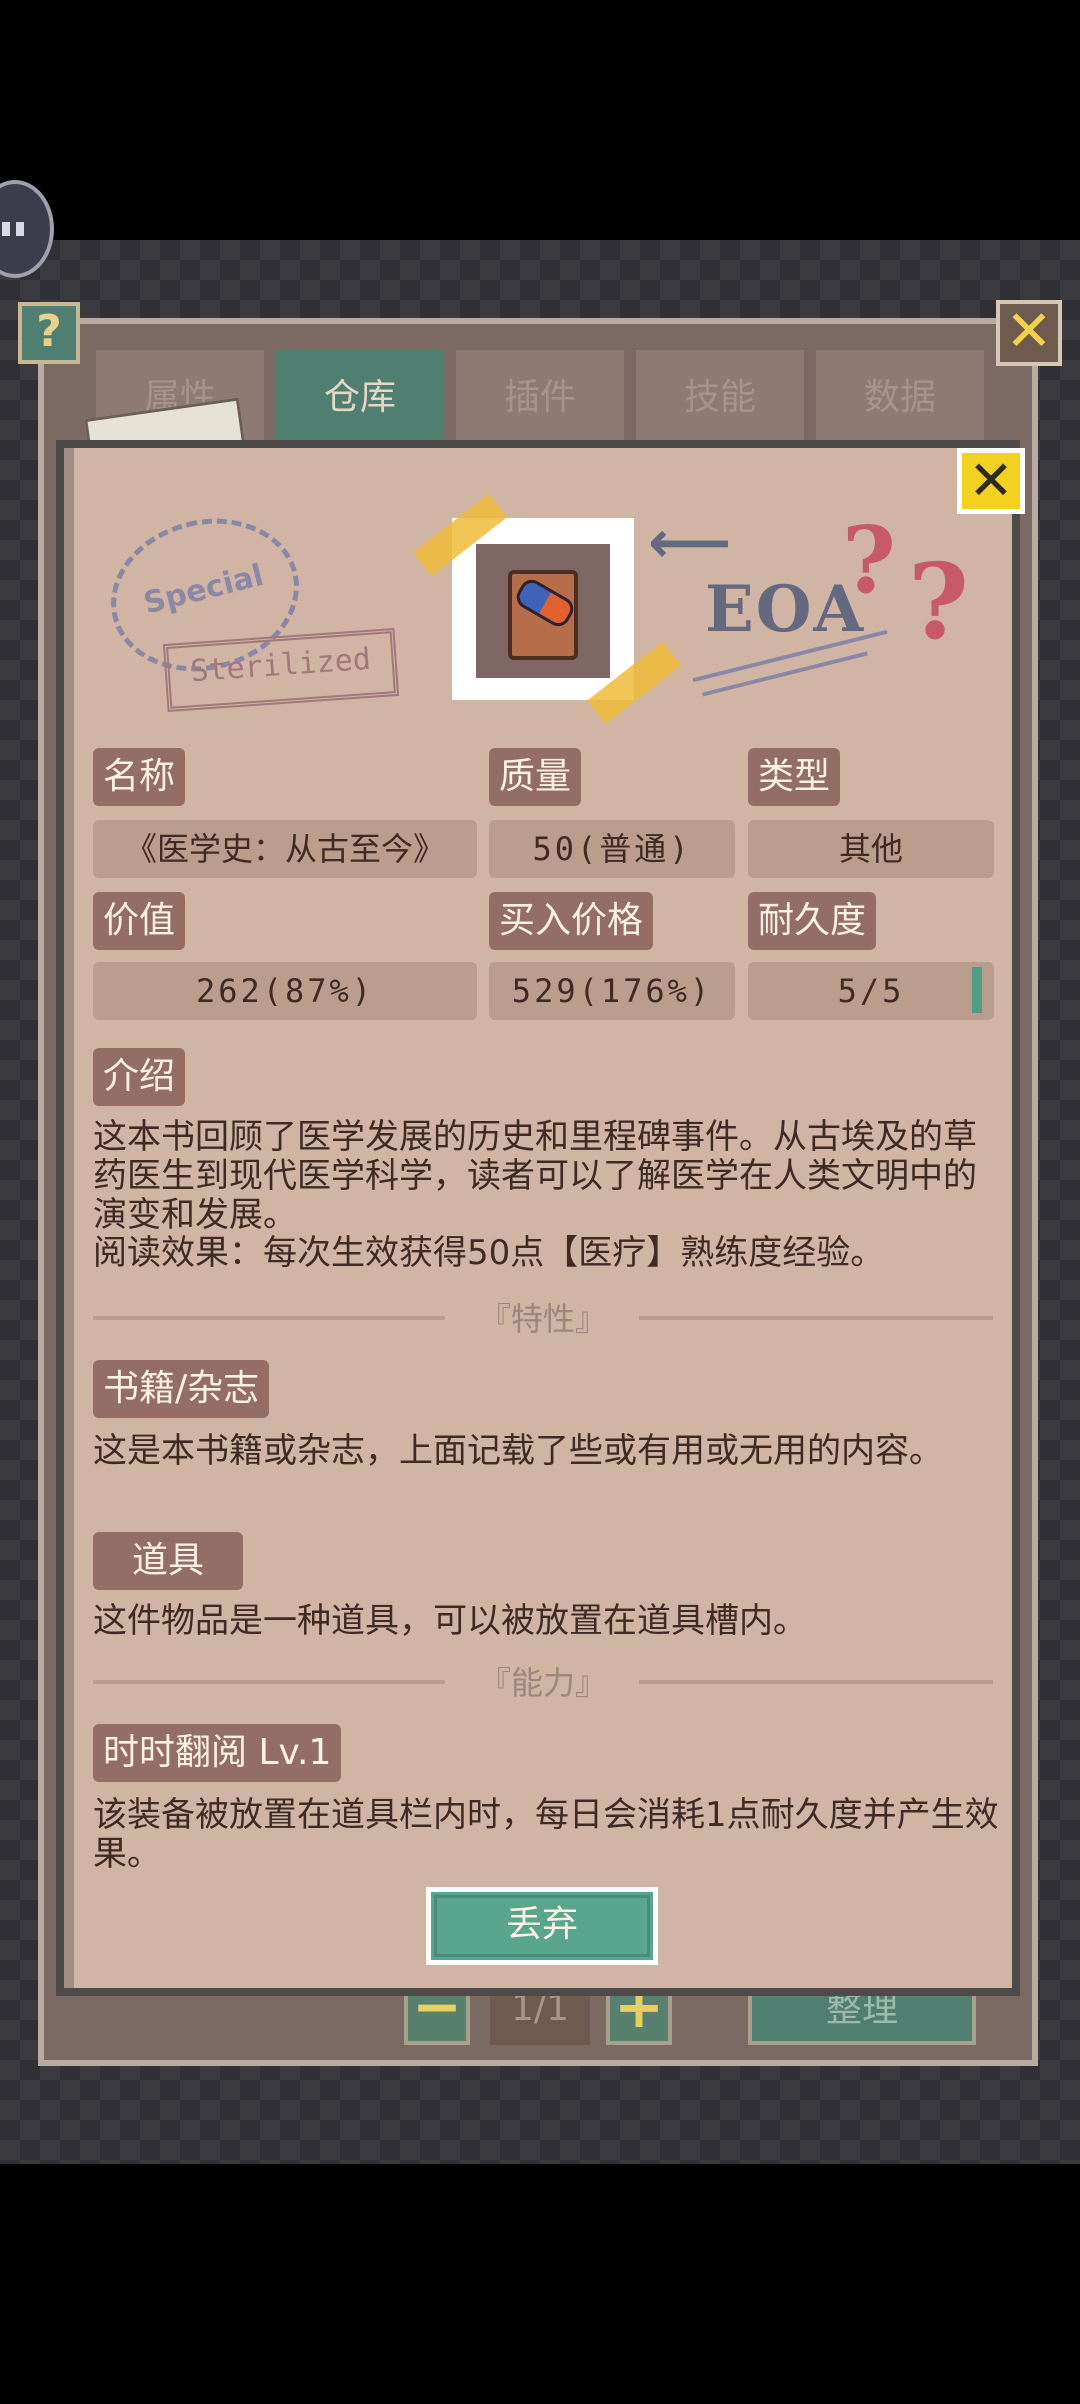  Describe the element at coordinates (489, 1253) in the screenshot. I see `item-effect-text: 阅读效果：每次生效获得50点【医疗】熟练度经验。` at that location.